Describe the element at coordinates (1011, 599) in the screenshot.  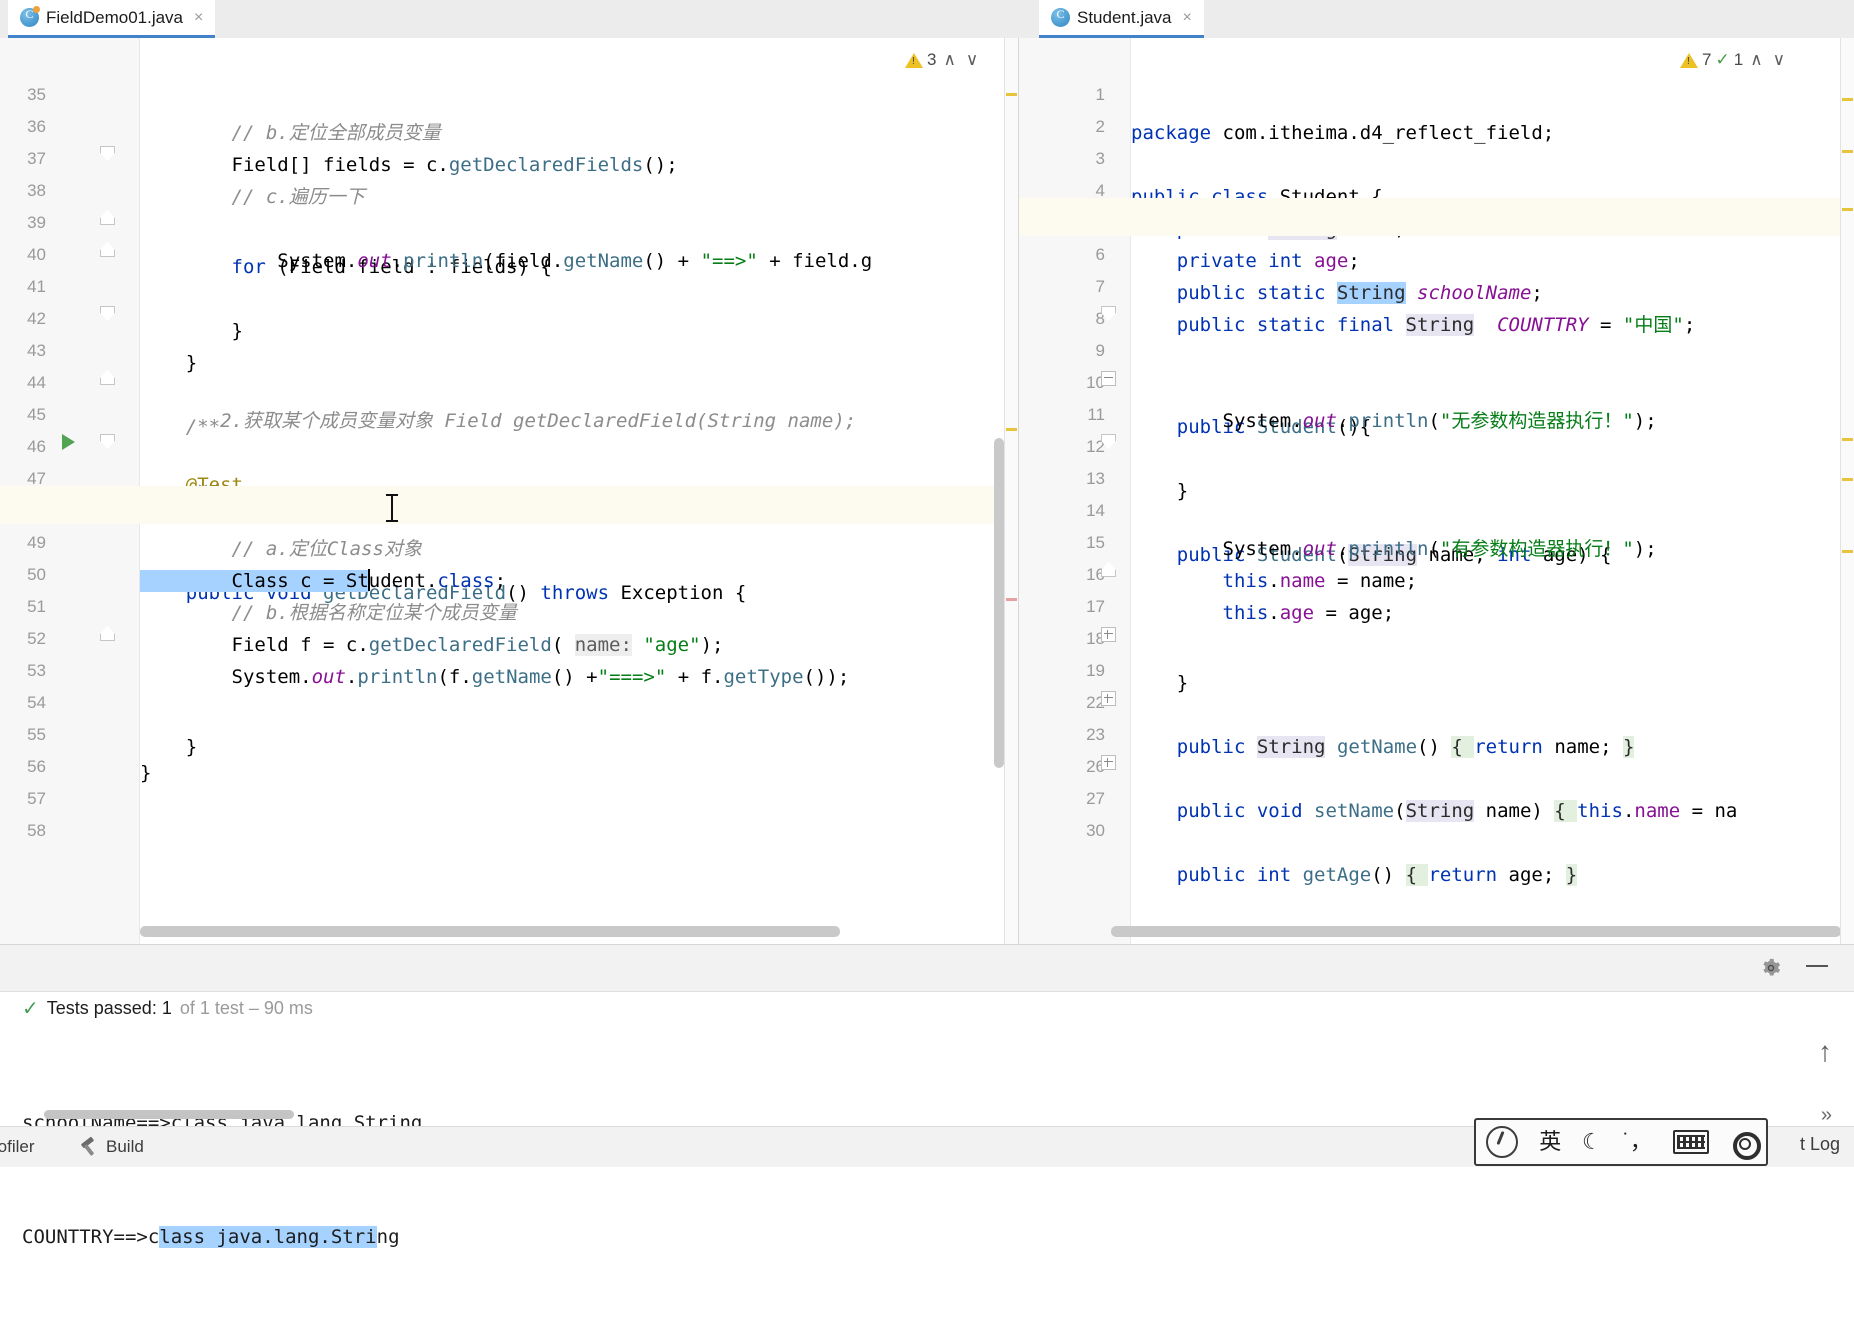
I see `stripe-mark-error` at that location.